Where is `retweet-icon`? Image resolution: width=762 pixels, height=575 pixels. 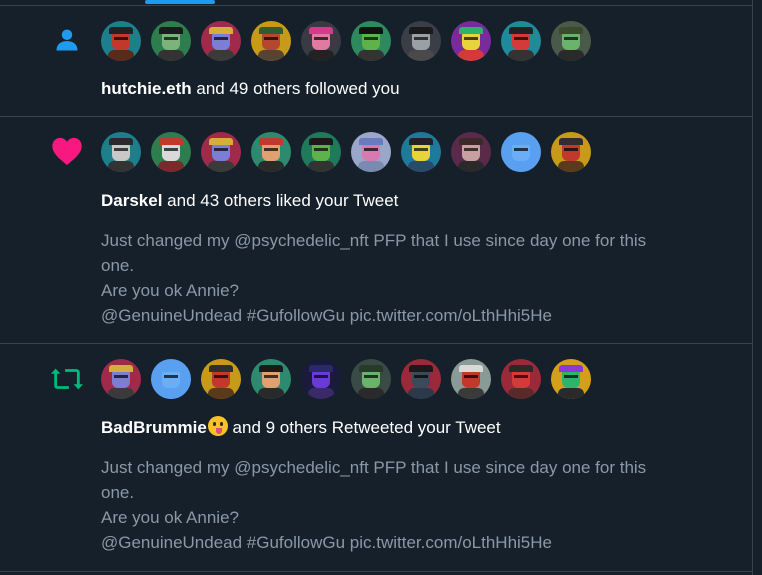 retweet-icon is located at coordinates (67, 379).